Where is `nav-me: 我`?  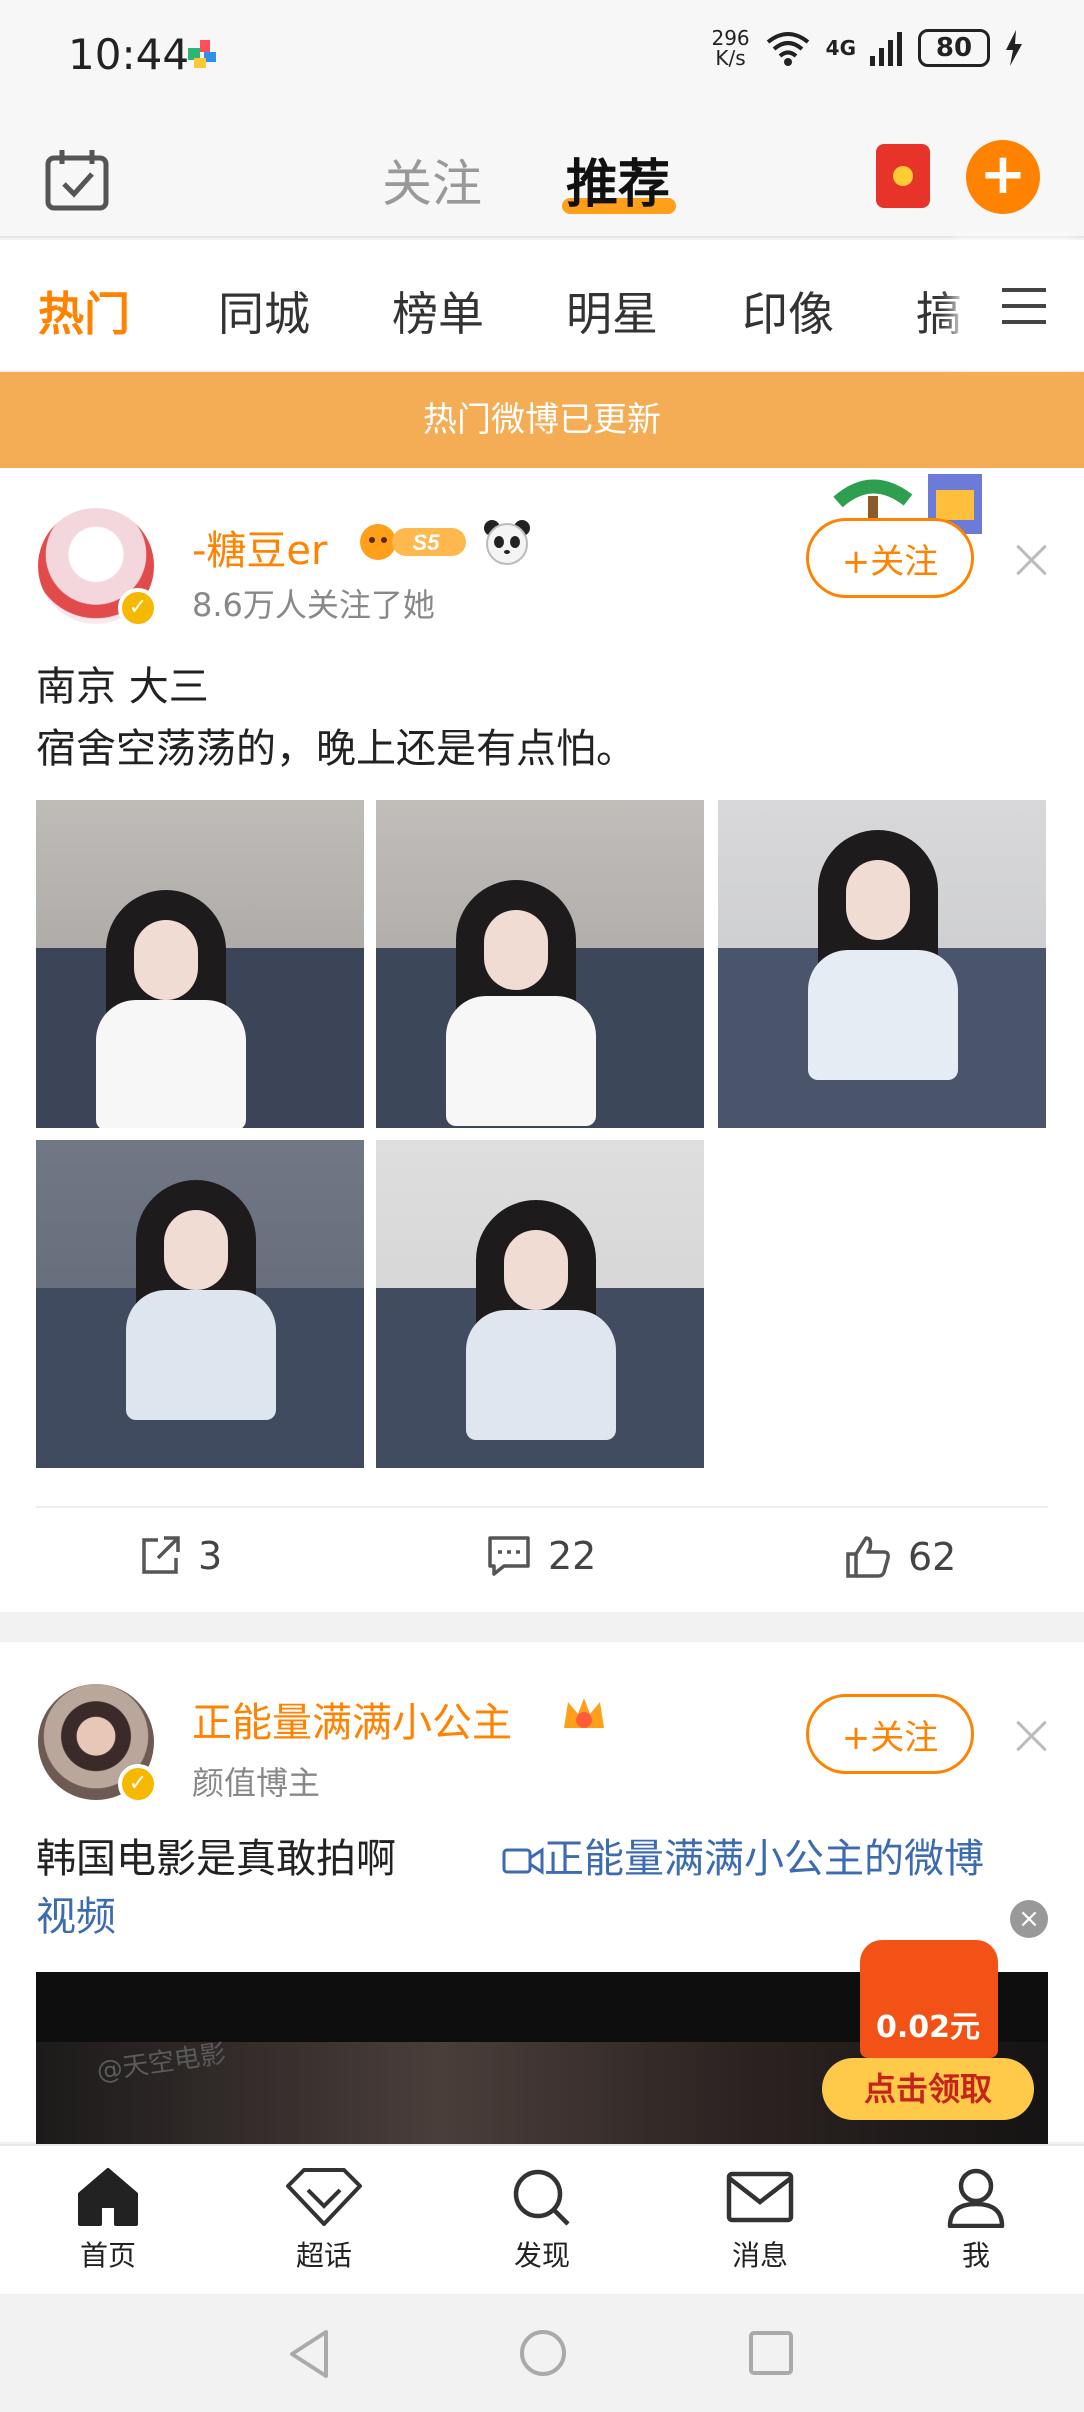 nav-me: 我 is located at coordinates (976, 2220).